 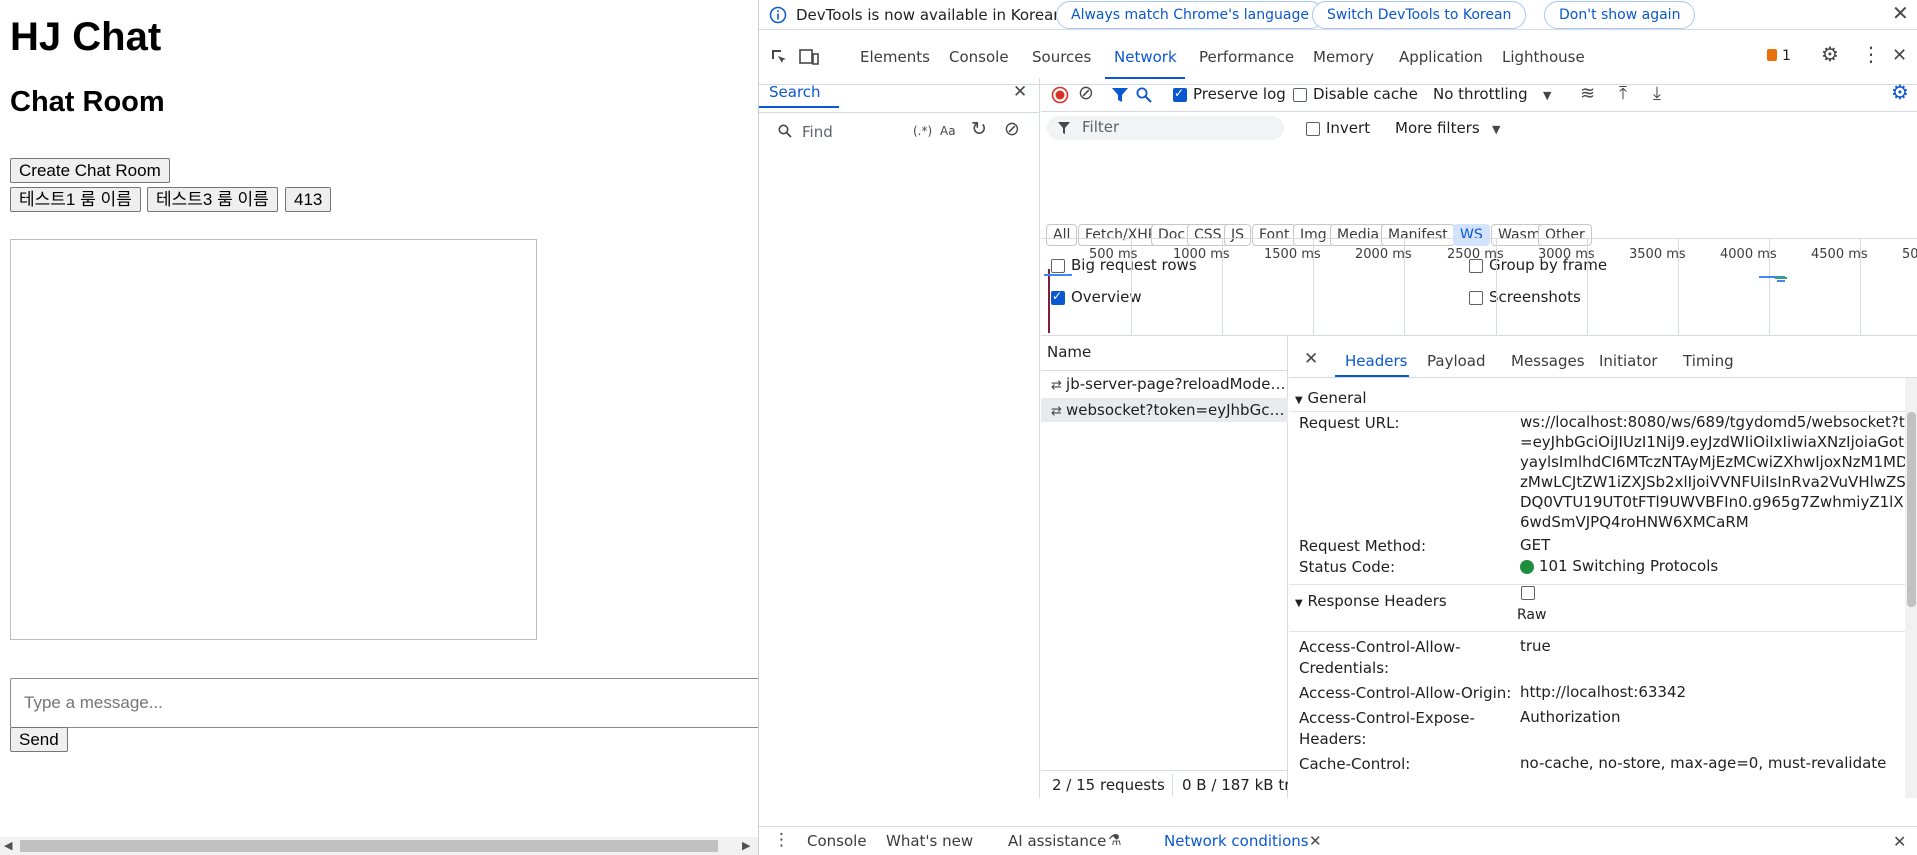 I want to click on tick-1500: 1500 ms, so click(x=1292, y=254).